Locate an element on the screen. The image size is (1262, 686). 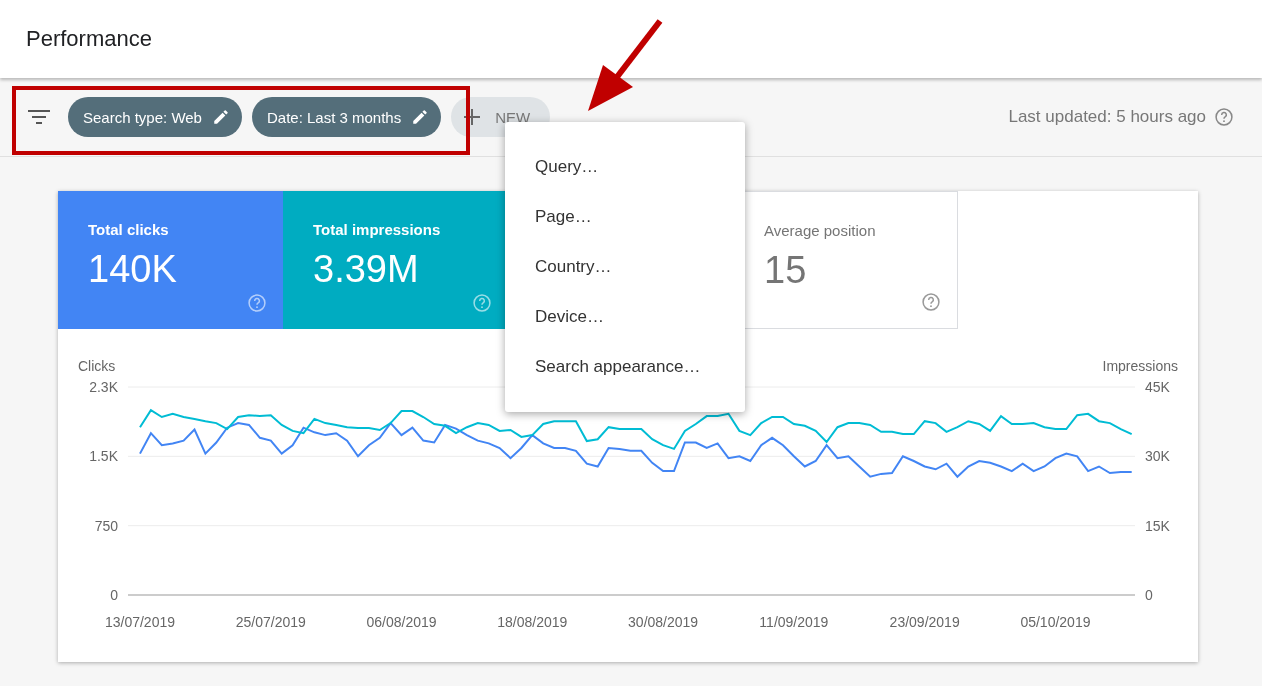
metric-tile: Total impressions 3.39M is located at coordinates (395, 260).